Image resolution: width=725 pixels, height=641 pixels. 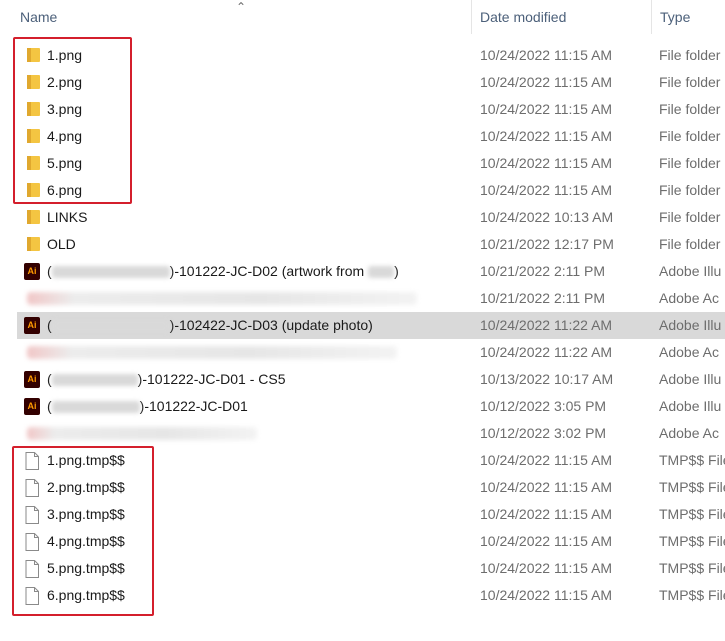 What do you see at coordinates (223, 271) in the screenshot?
I see `file-name: ()-101222-JC-D02 (artwork from)` at bounding box center [223, 271].